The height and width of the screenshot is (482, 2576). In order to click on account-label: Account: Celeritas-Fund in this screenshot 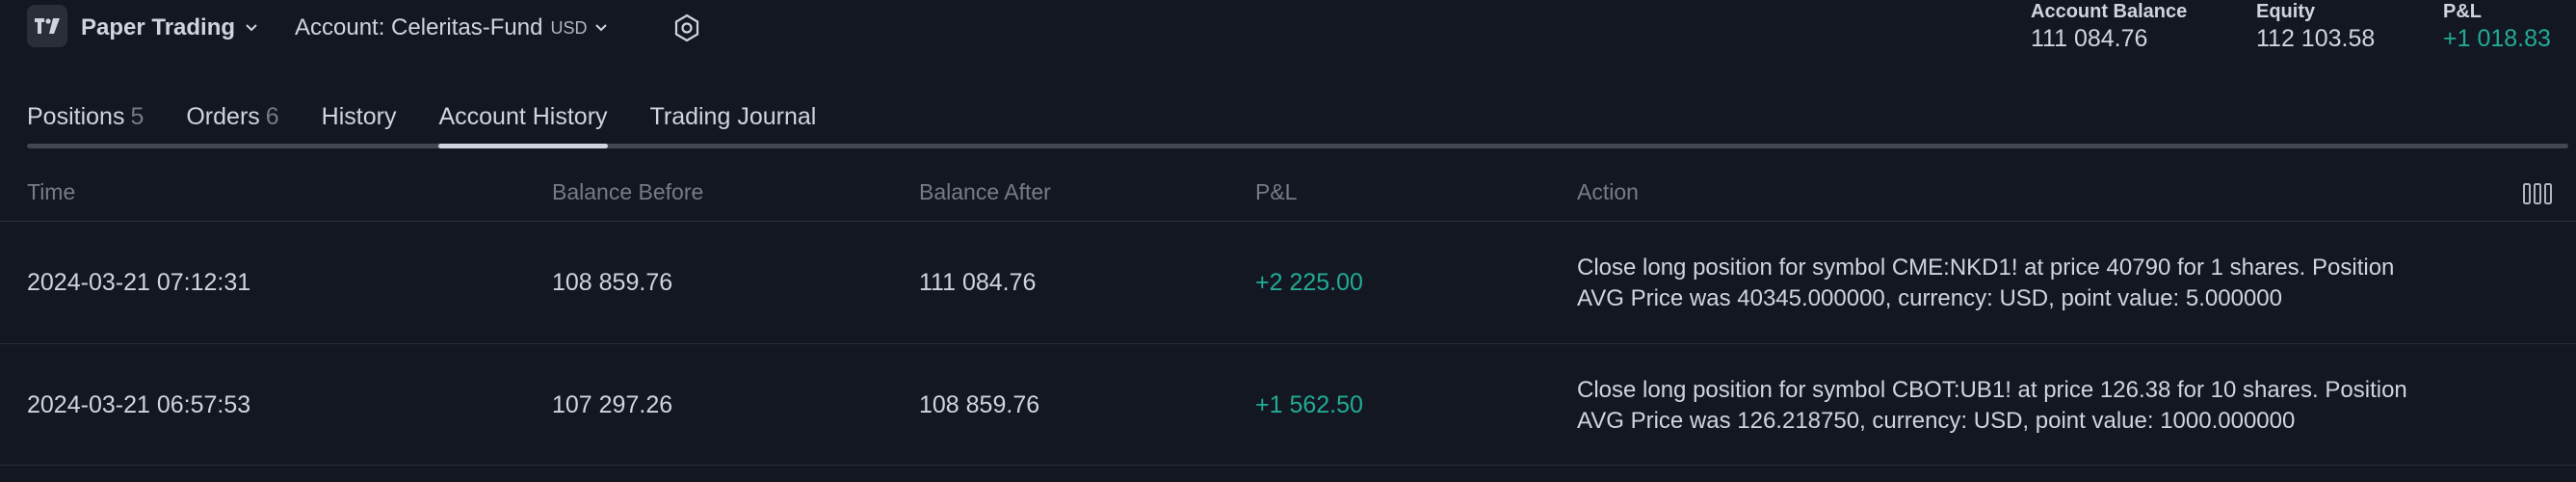, I will do `click(419, 27)`.